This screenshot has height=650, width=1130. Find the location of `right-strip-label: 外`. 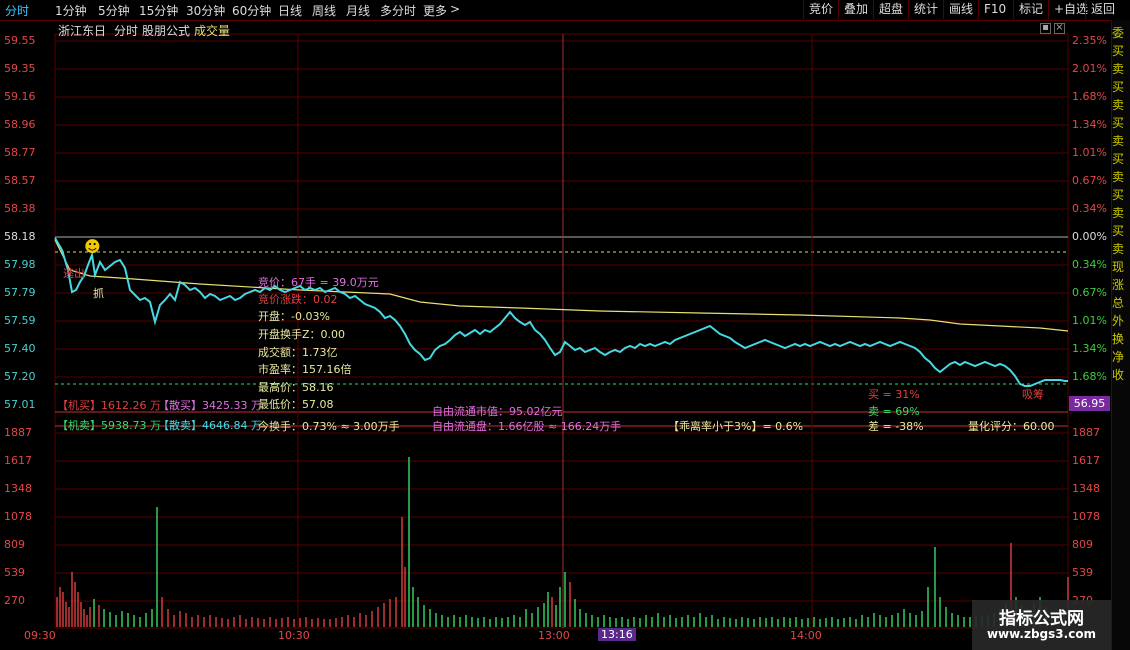

right-strip-label: 外 is located at coordinates (1118, 321).